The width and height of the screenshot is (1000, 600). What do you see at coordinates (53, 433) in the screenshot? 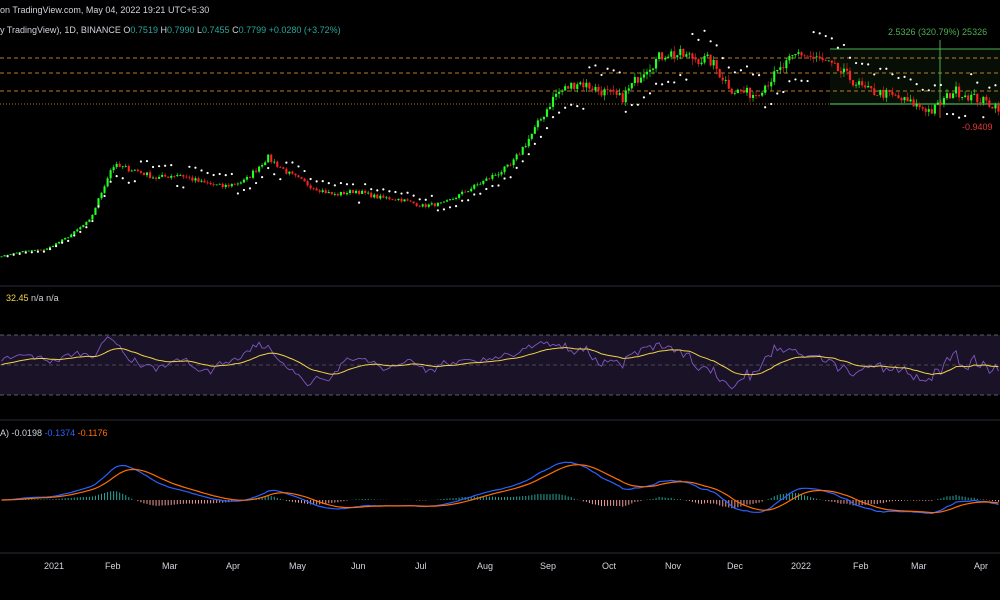
I see `macd-legend: A) -0.0198 -0.1374 -0.1176` at bounding box center [53, 433].